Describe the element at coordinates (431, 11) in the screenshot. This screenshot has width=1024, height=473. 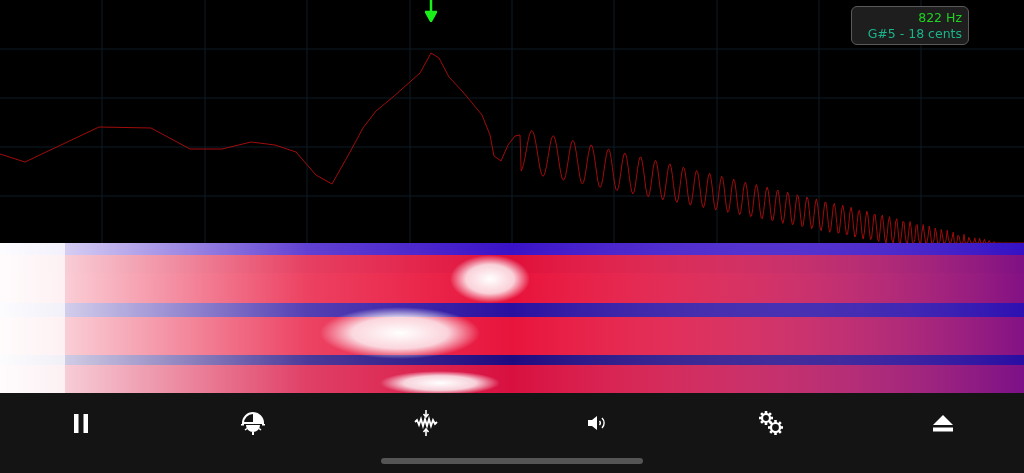
I see `peak-arrow-icon` at that location.